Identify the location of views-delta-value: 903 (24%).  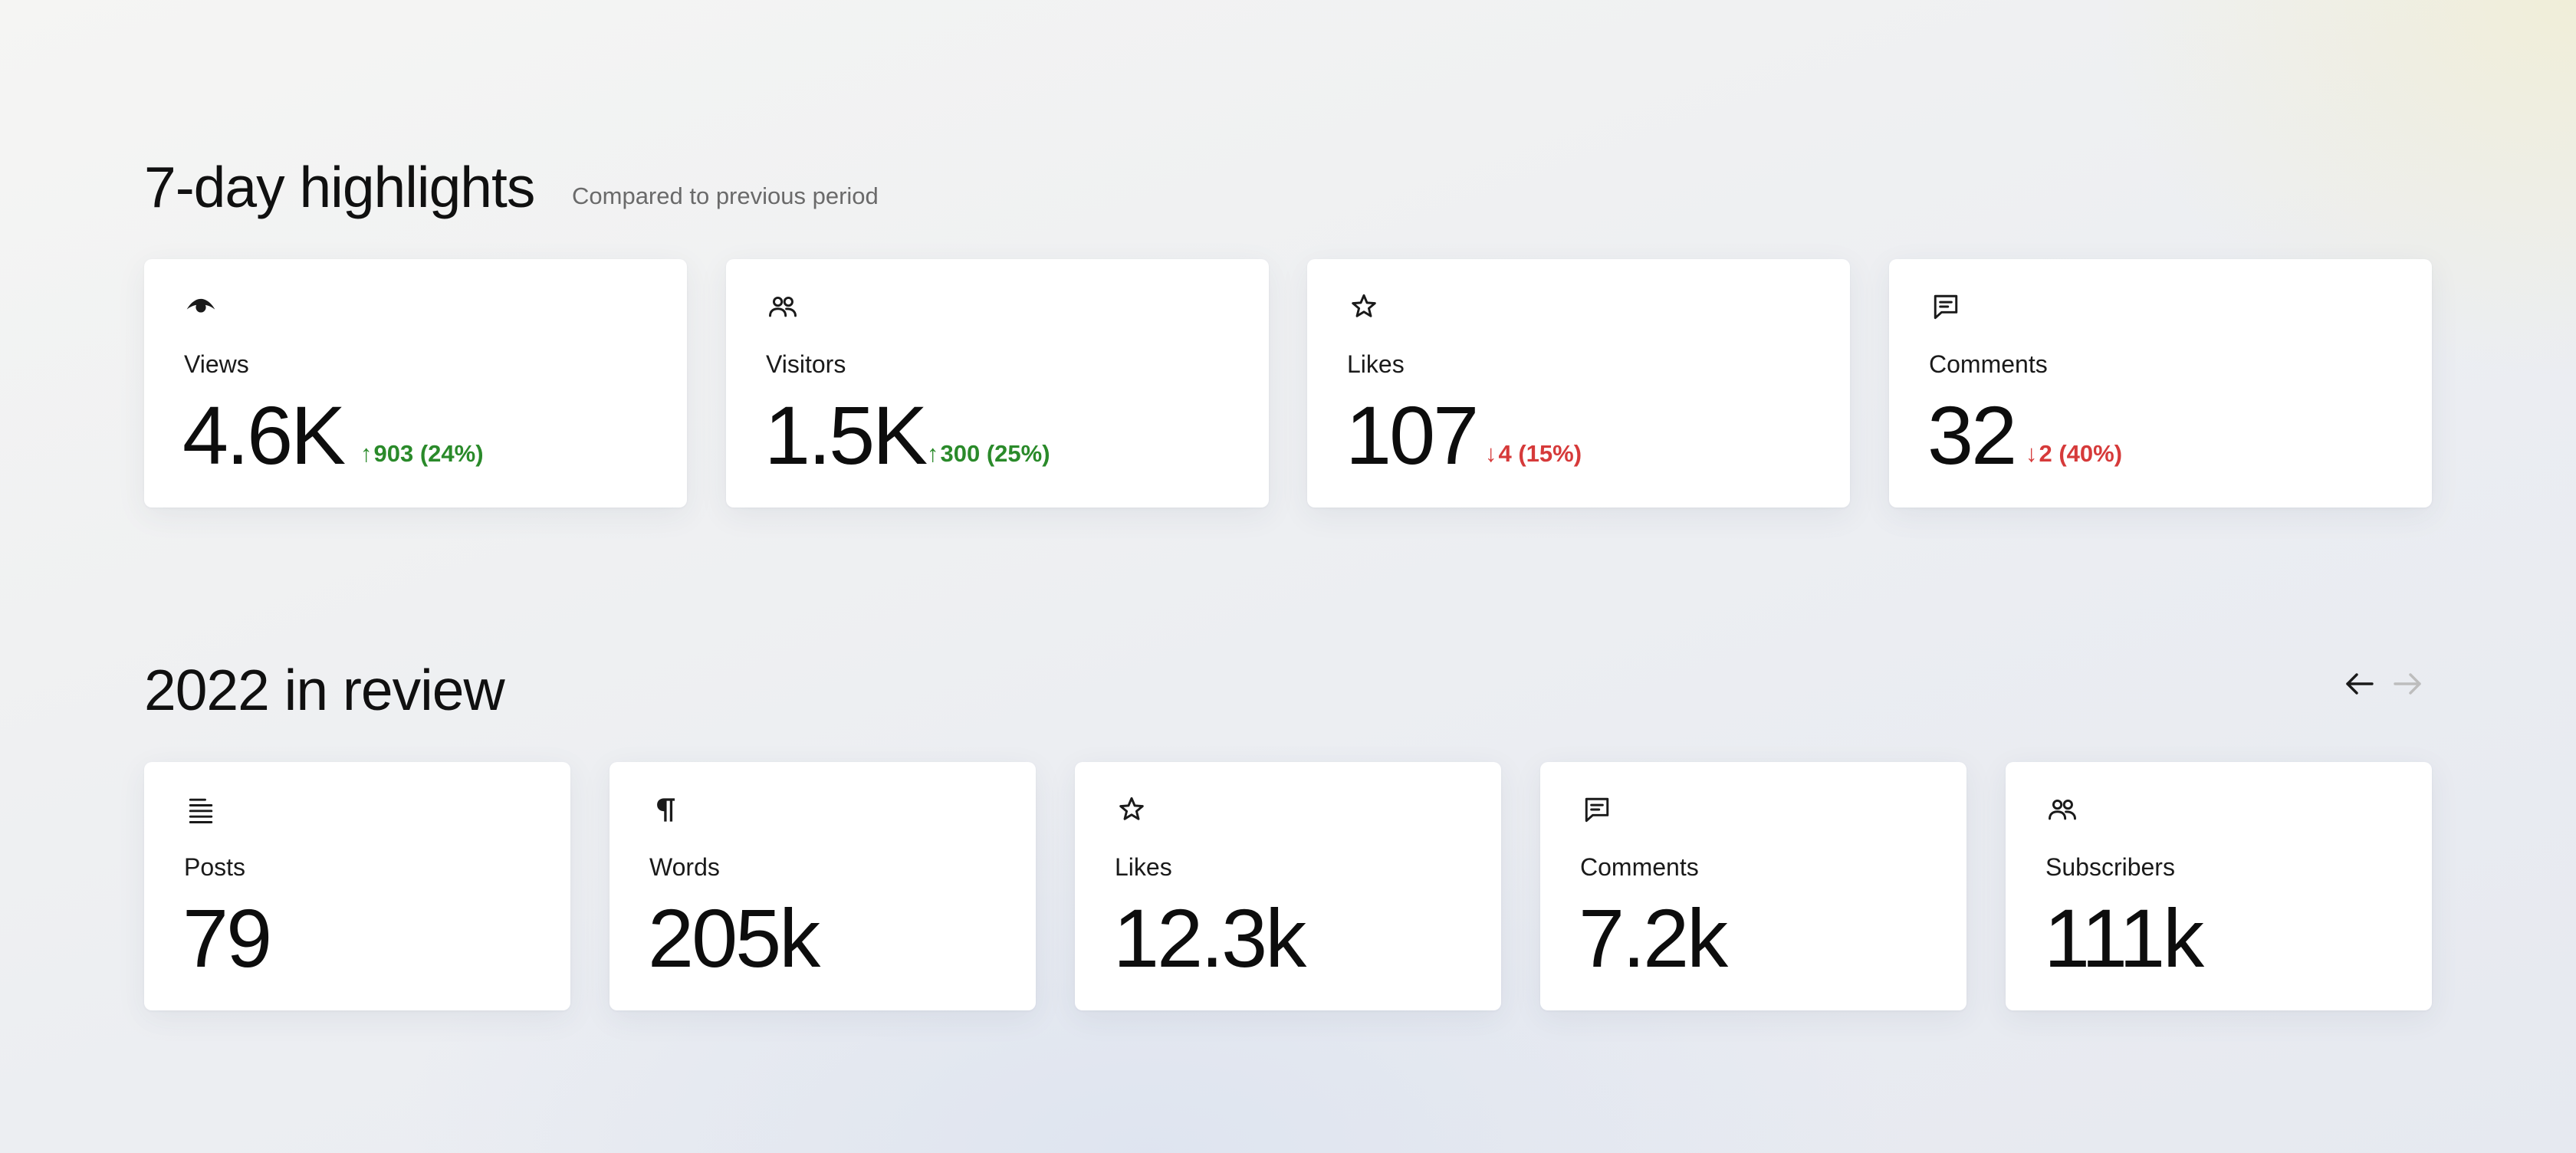
(429, 453).